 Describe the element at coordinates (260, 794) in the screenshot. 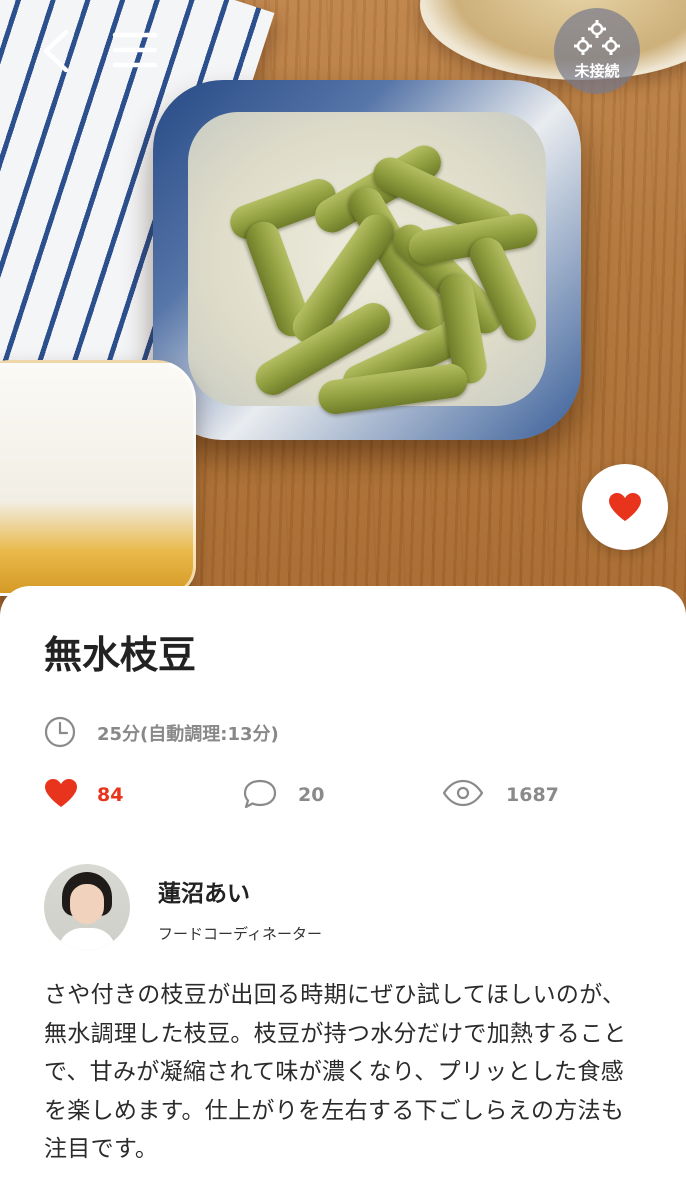

I see `speech-bubble-icon` at that location.